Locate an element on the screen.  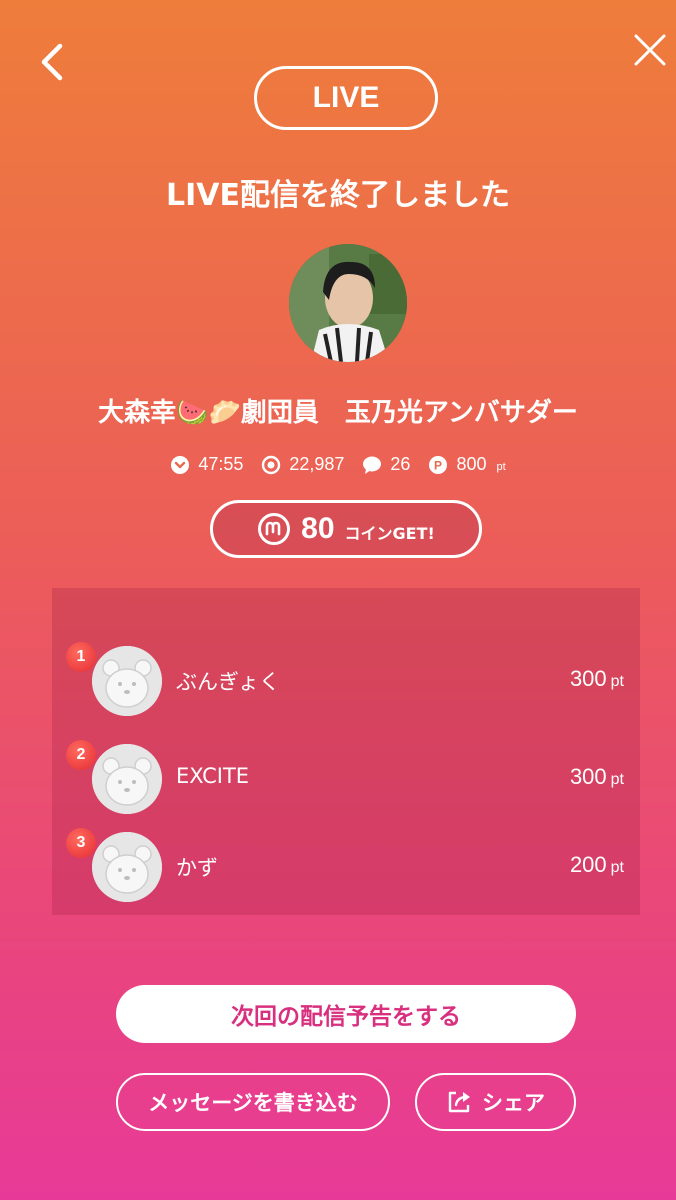
share-label: シェア is located at coordinates (513, 1103).